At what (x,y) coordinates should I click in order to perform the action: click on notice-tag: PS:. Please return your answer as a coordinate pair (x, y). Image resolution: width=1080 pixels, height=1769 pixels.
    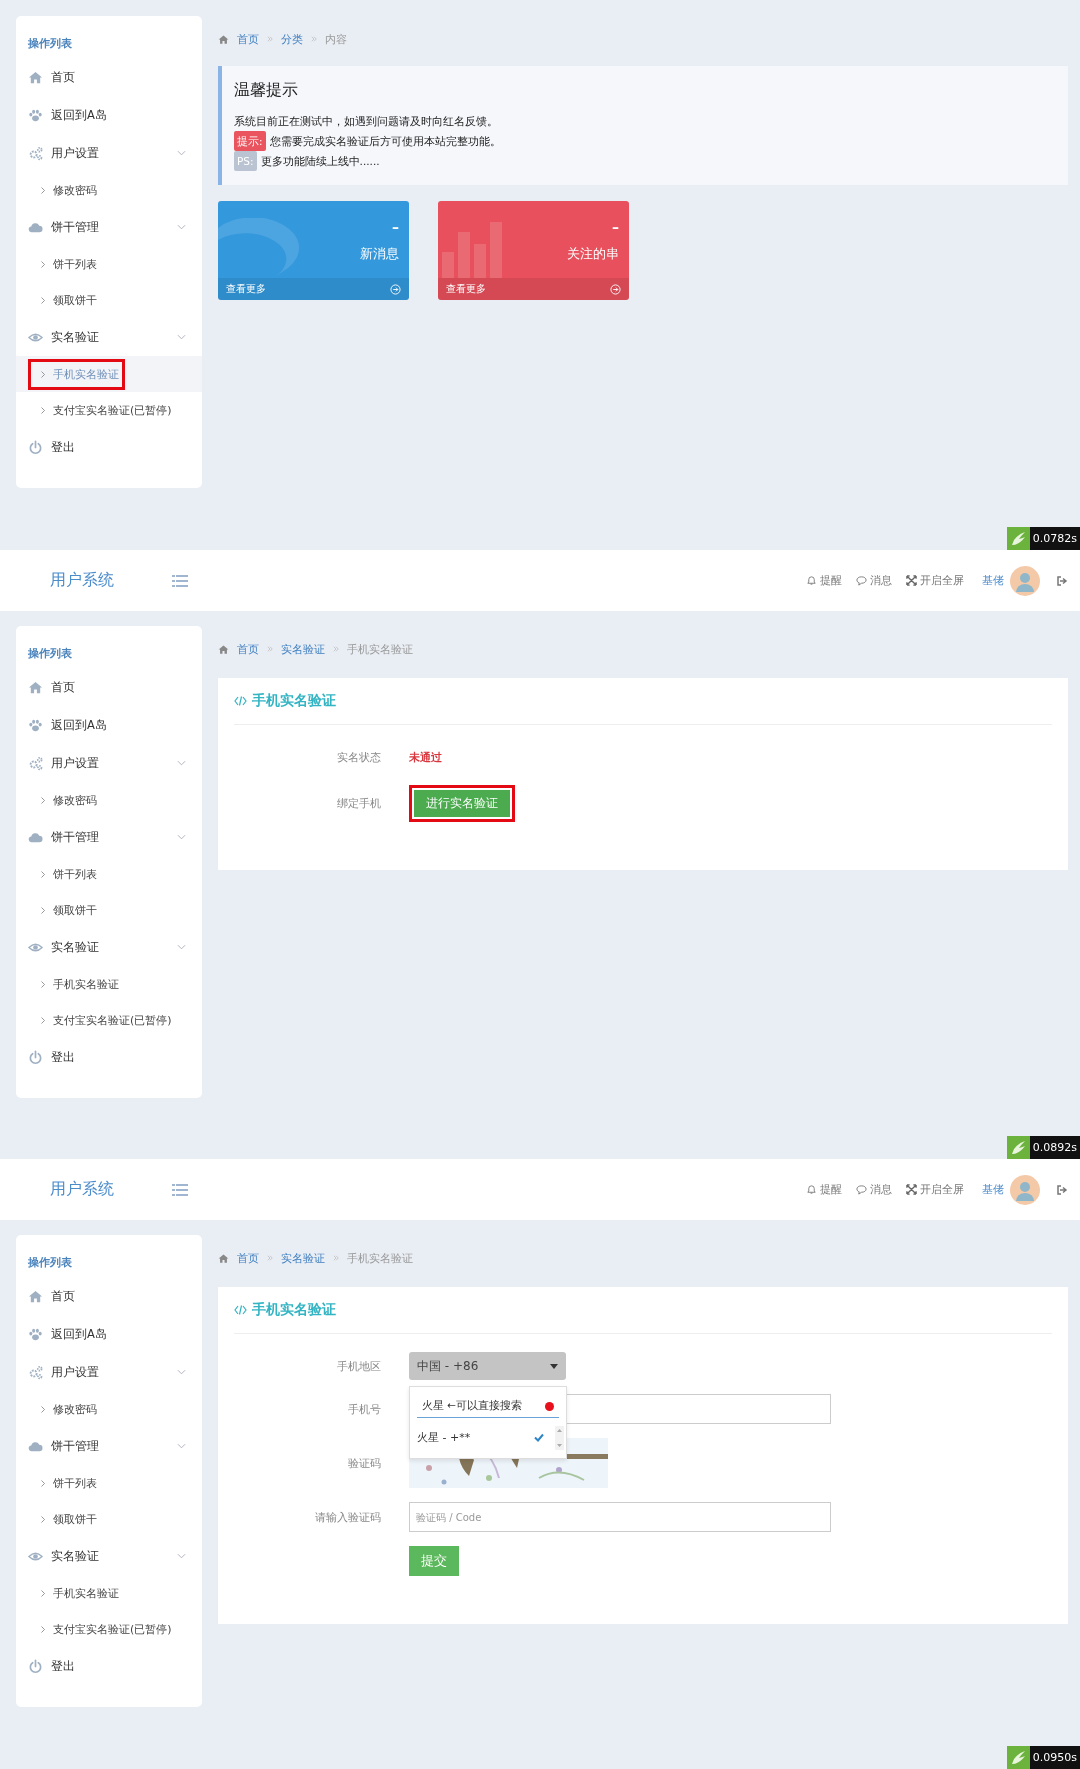
    Looking at the image, I should click on (245, 161).